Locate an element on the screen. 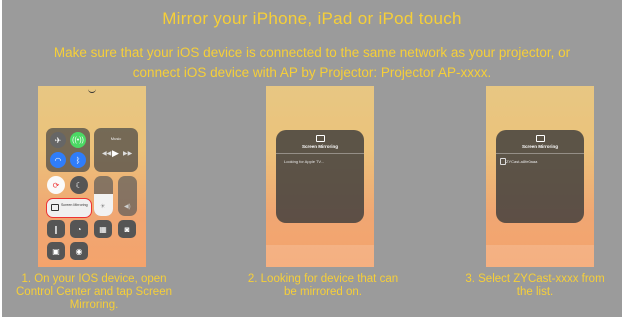 The width and height of the screenshot is (624, 317). grabber-chevron-icon is located at coordinates (92, 90).